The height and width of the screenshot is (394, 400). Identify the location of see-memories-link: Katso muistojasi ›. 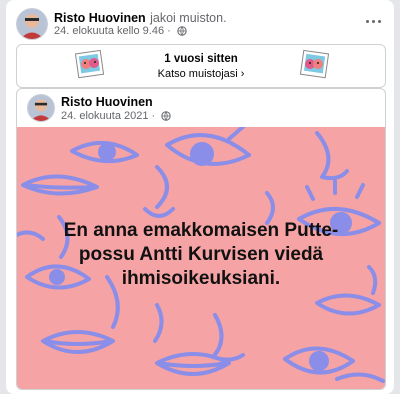
(201, 74).